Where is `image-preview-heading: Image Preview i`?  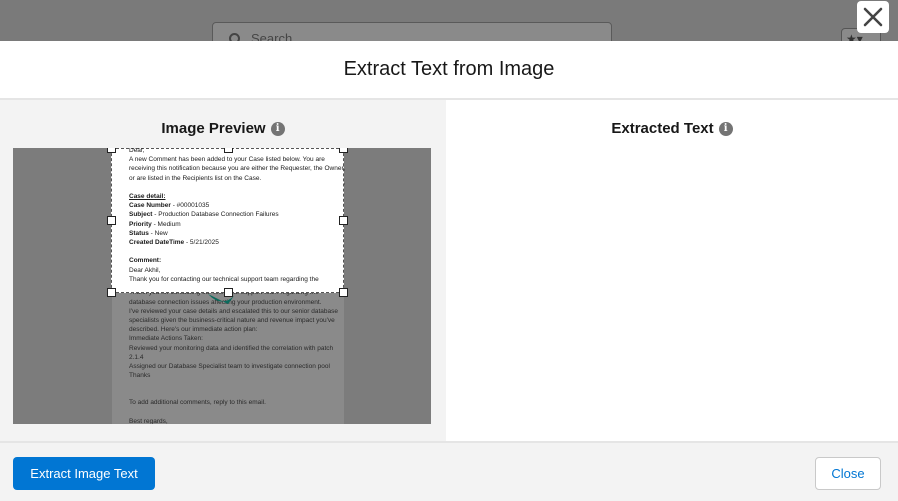
image-preview-heading: Image Preview i is located at coordinates (223, 128).